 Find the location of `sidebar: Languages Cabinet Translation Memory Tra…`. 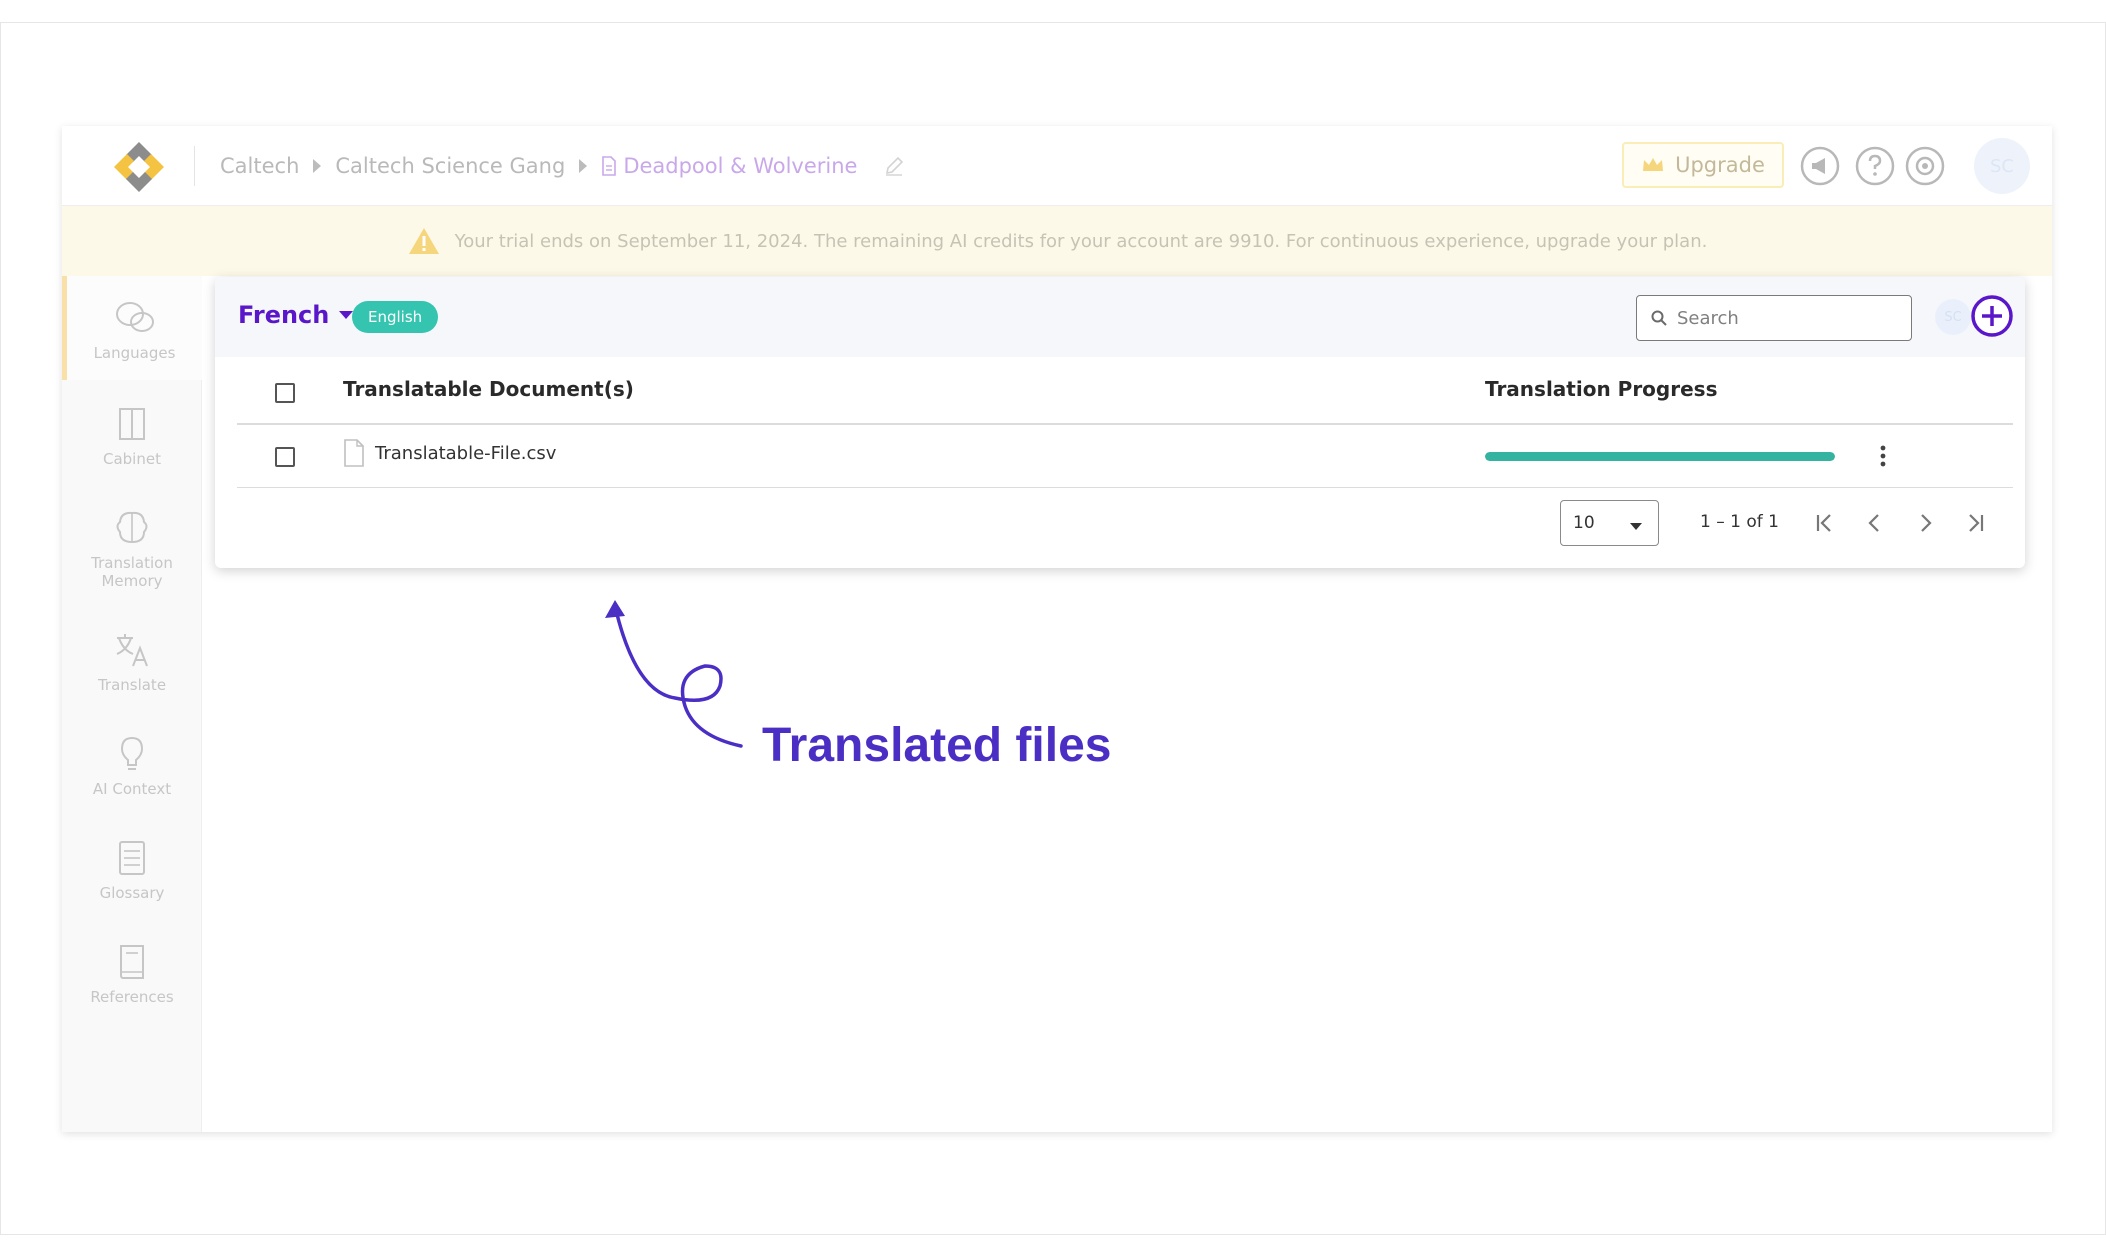

sidebar: Languages Cabinet Translation Memory Tra… is located at coordinates (132, 704).